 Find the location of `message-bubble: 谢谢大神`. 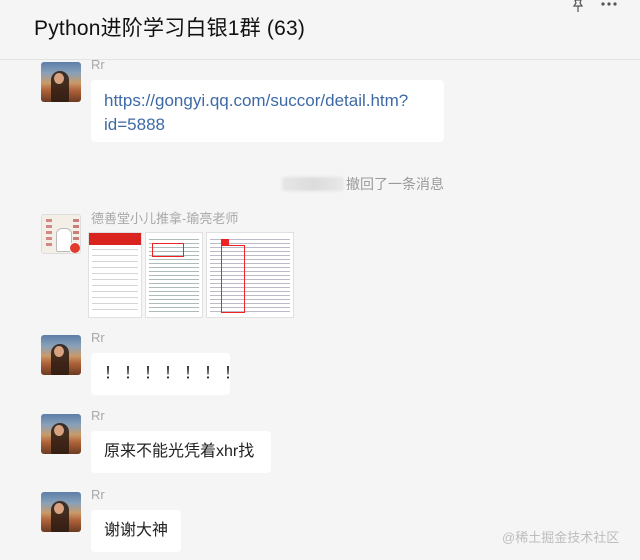

message-bubble: 谢谢大神 is located at coordinates (136, 531).